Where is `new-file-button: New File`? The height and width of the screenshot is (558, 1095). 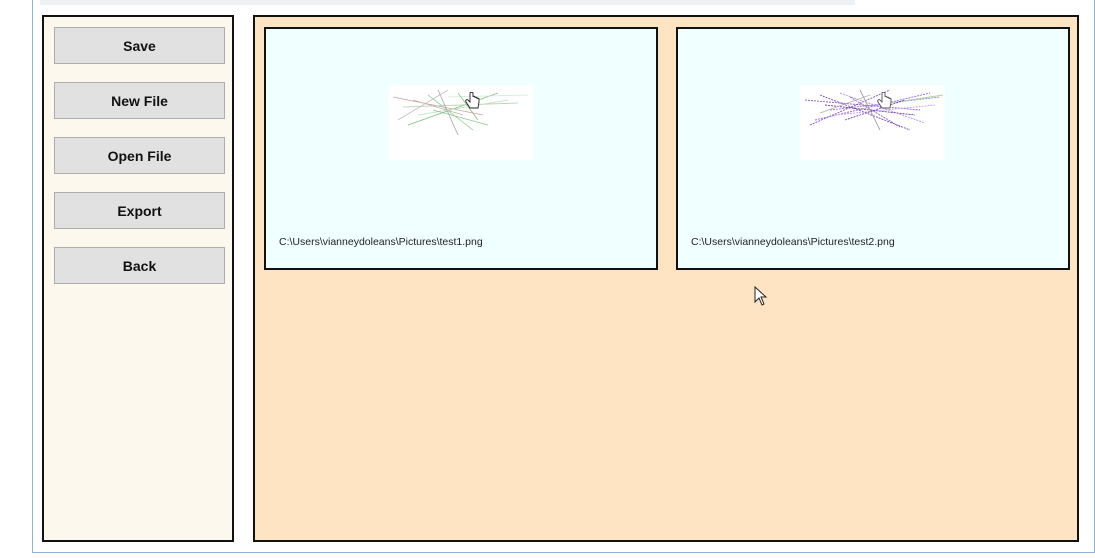
new-file-button: New File is located at coordinates (139, 100).